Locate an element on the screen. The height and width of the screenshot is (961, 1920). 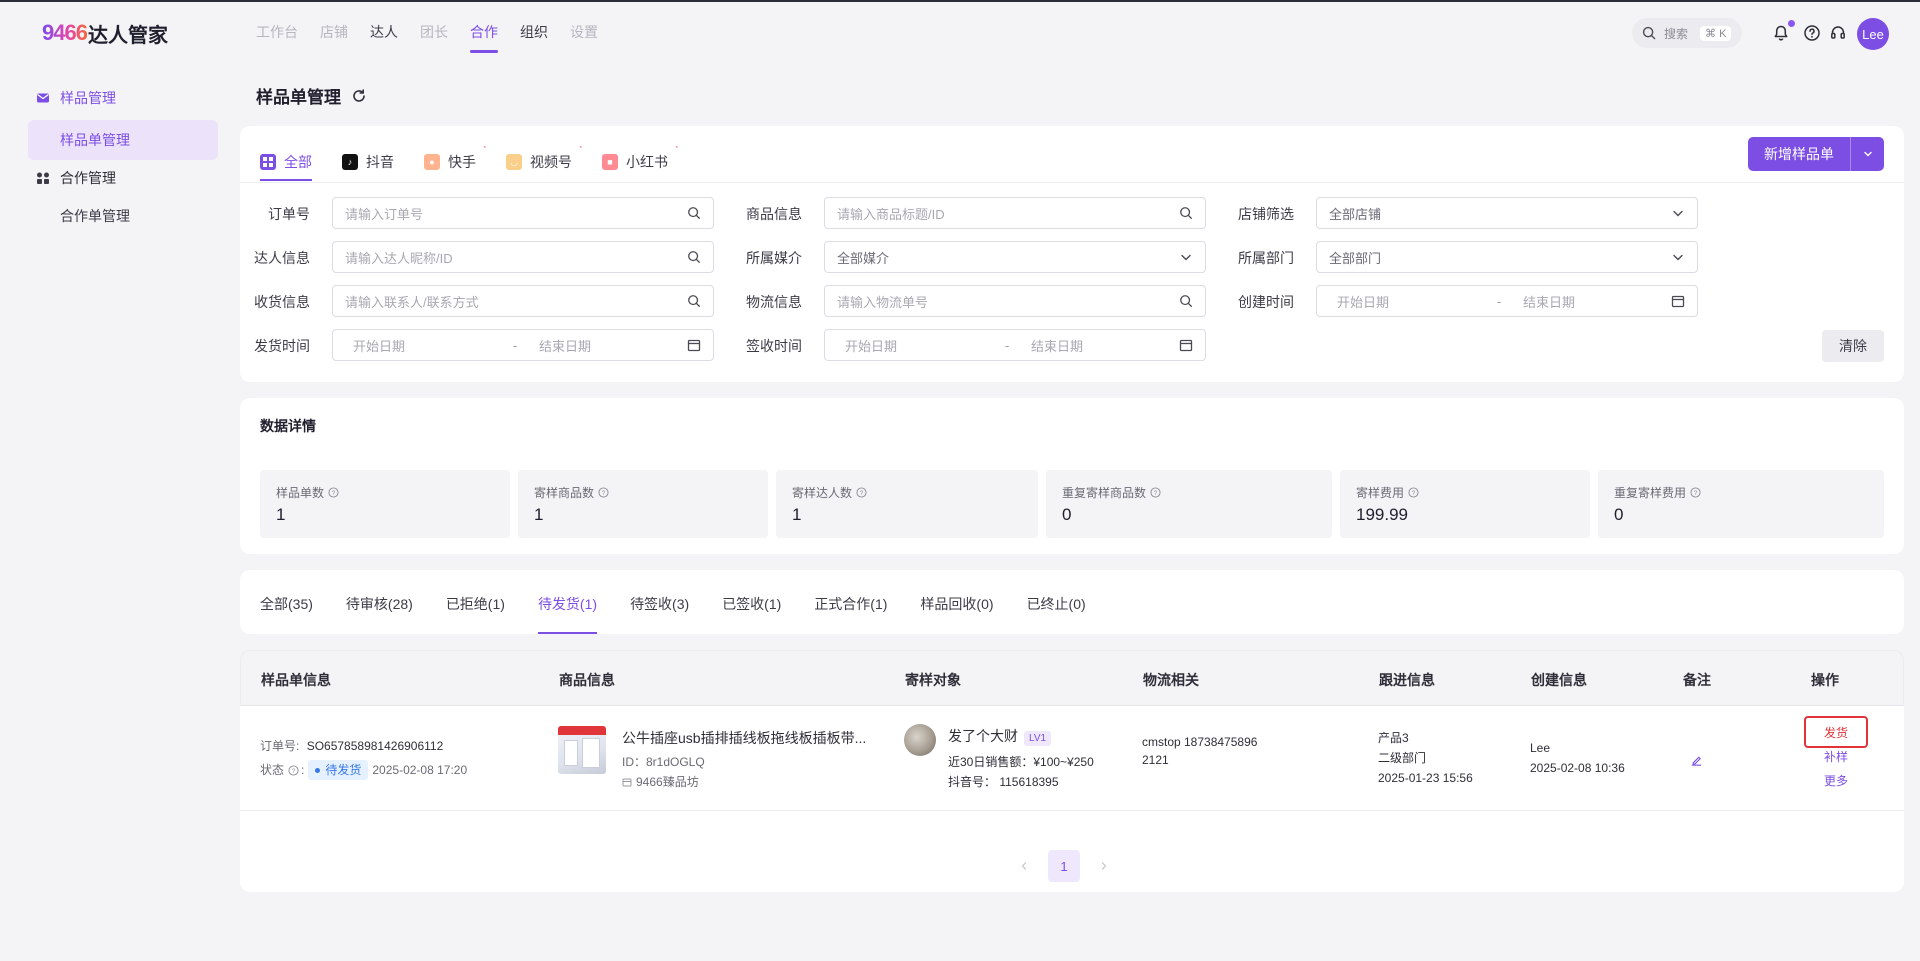
kol-avatar is located at coordinates (920, 740).